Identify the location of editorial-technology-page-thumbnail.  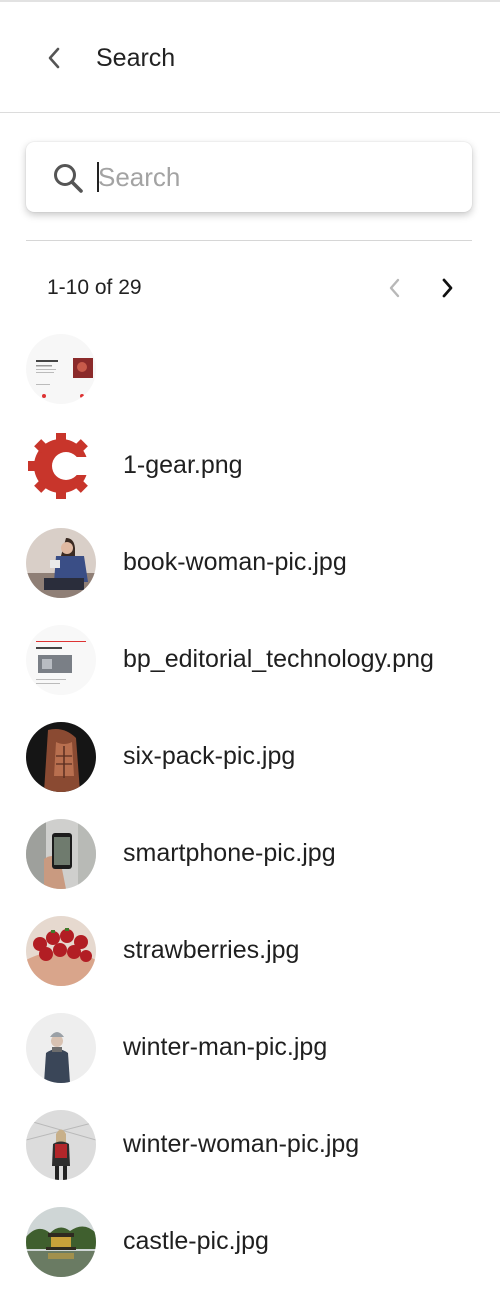
(61, 660).